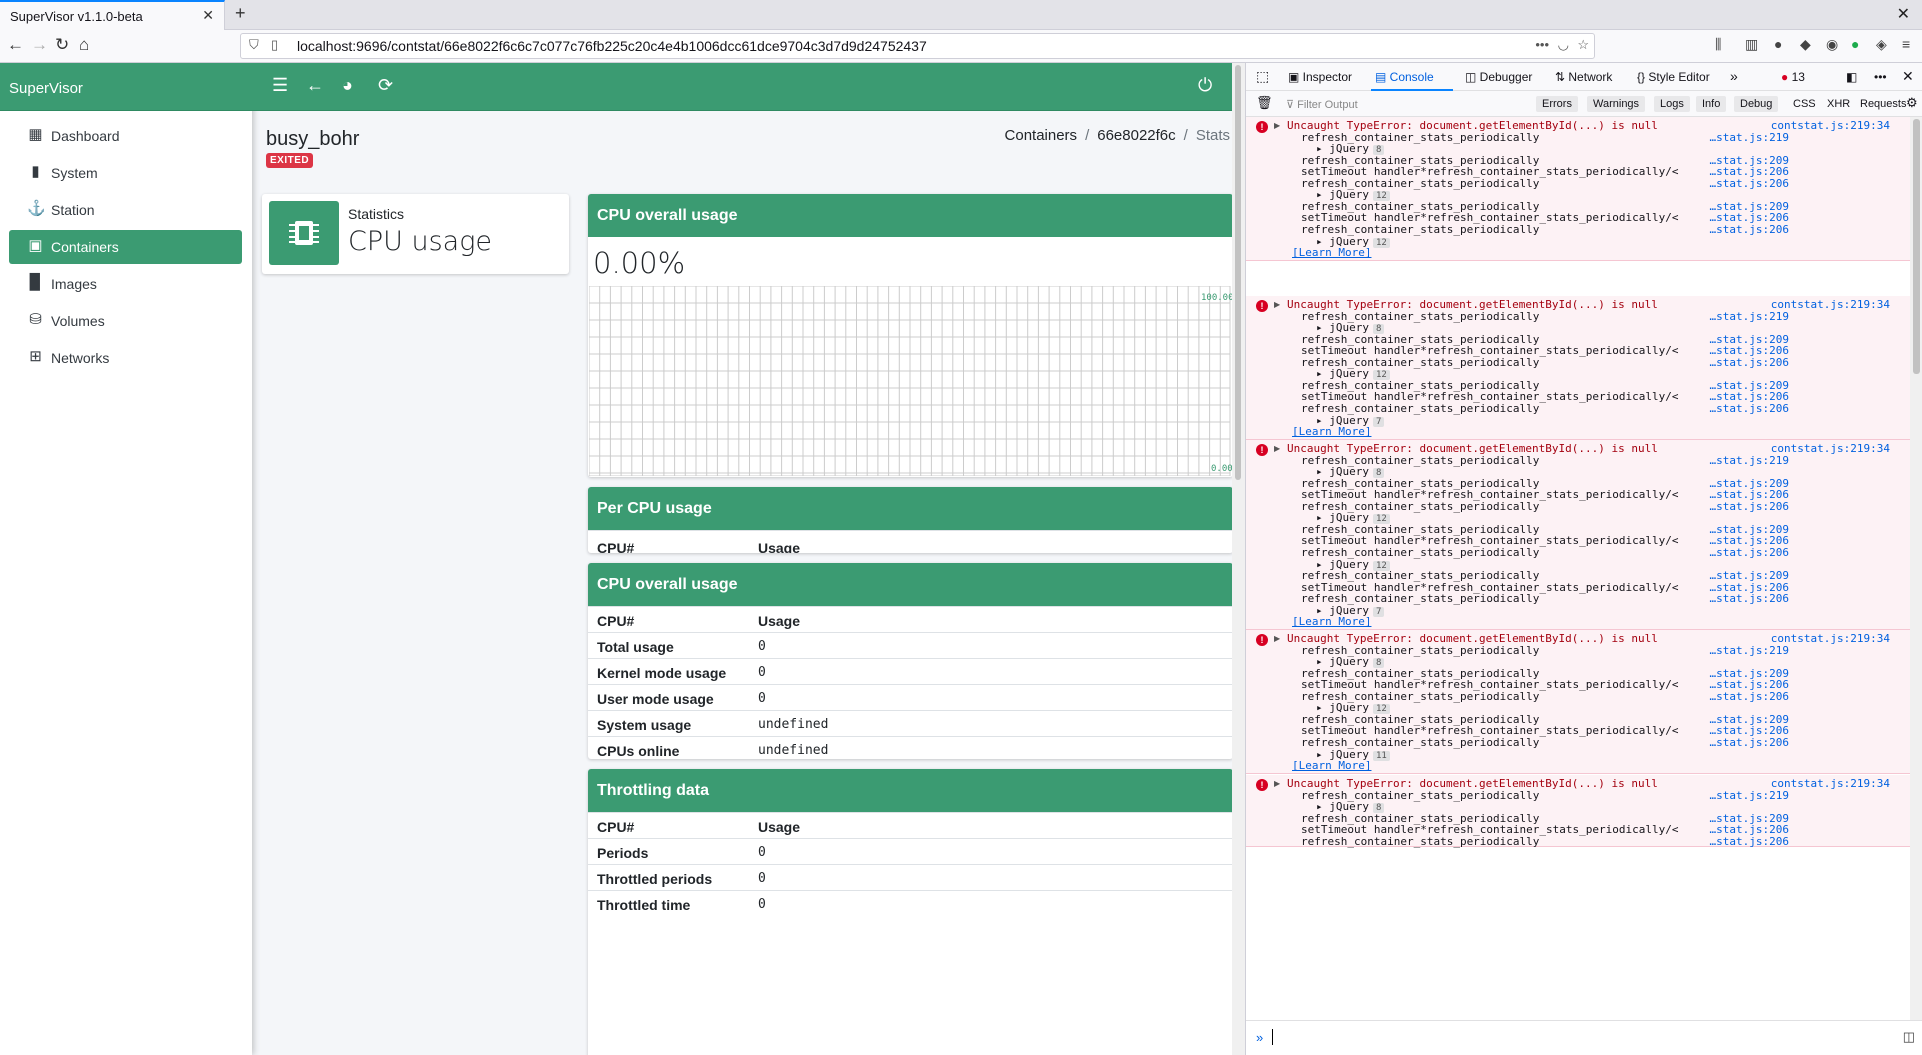 This screenshot has height=1055, width=1922. I want to click on forward-icon: →, so click(39, 45).